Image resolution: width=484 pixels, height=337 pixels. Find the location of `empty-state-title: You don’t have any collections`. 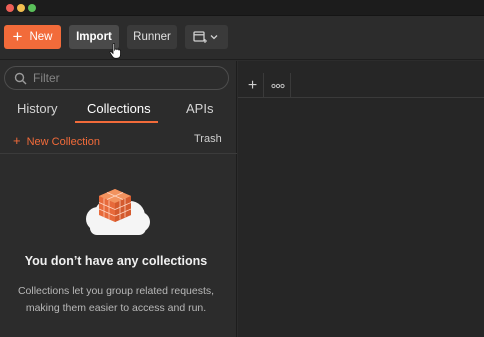

empty-state-title: You don’t have any collections is located at coordinates (116, 261).